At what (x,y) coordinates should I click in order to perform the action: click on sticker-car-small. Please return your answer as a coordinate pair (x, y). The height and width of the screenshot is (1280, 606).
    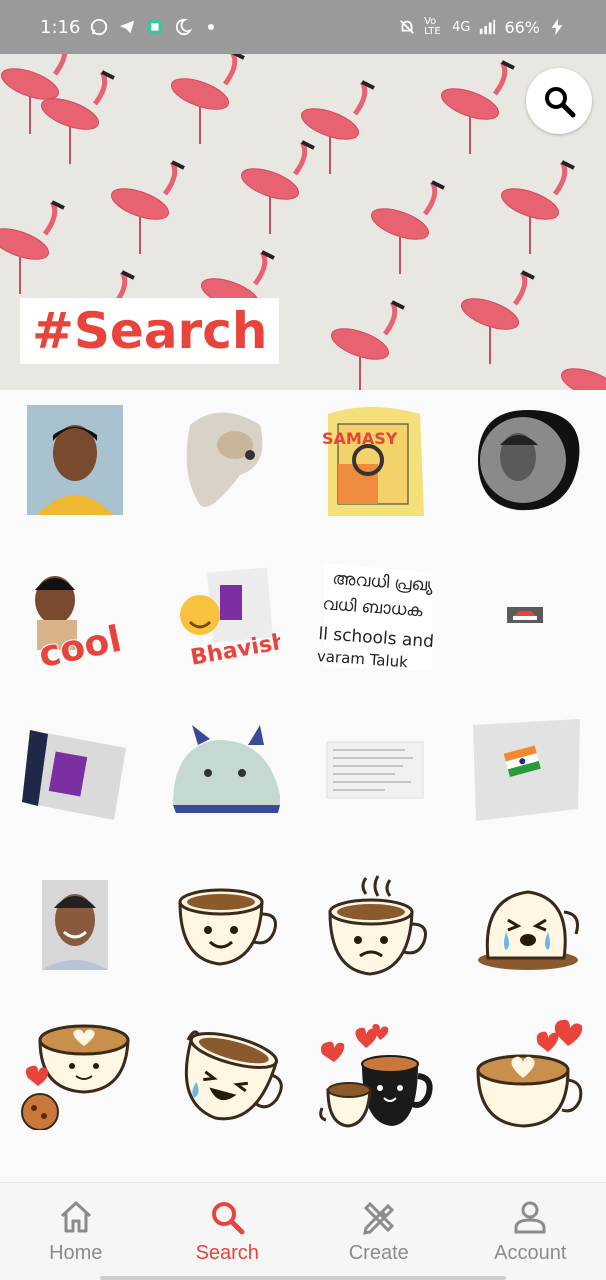
    Looking at the image, I should click on (525, 615).